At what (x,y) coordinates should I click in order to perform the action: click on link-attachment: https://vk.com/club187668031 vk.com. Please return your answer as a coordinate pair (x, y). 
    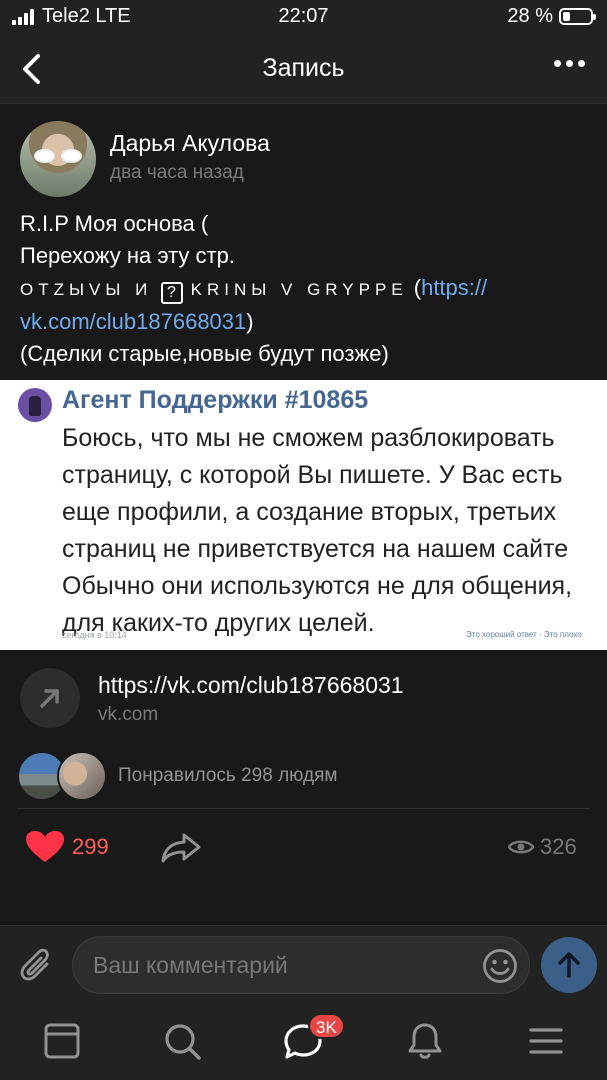
    Looking at the image, I should click on (303, 697).